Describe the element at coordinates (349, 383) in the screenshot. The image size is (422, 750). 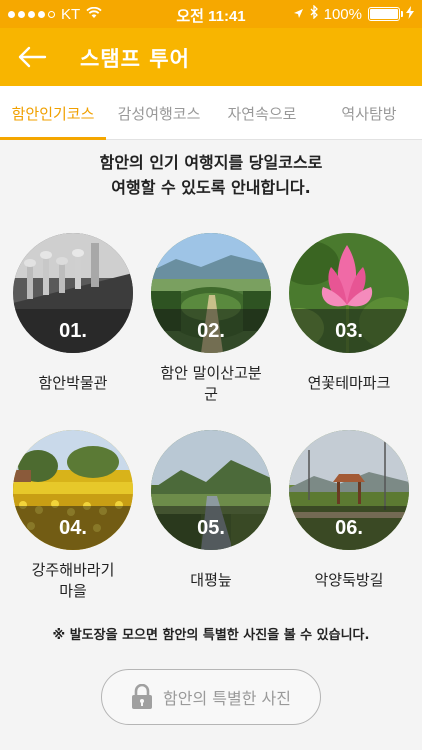
I see `spot-name: 연꽃테마파크` at that location.